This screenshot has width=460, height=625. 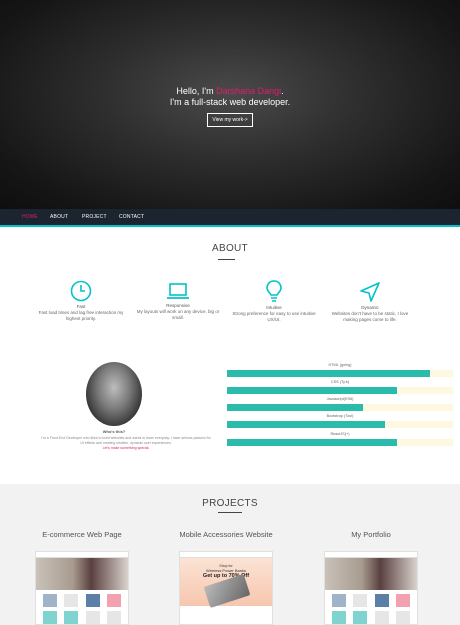 What do you see at coordinates (226, 566) in the screenshot?
I see `banner-line1: Shop for` at bounding box center [226, 566].